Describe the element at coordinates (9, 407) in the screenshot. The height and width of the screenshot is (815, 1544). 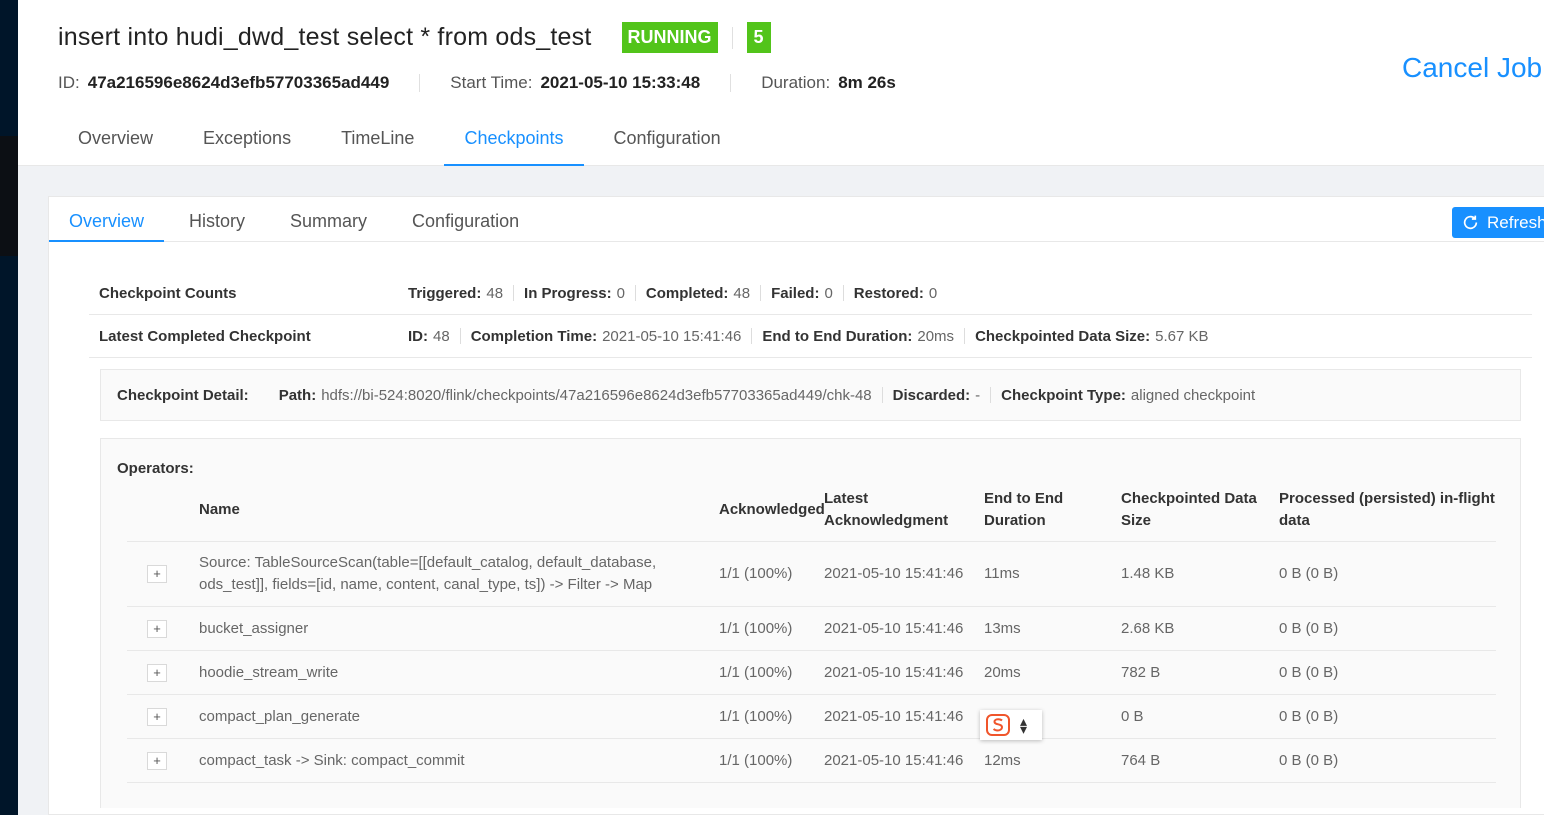
I see `left-sidebar` at that location.